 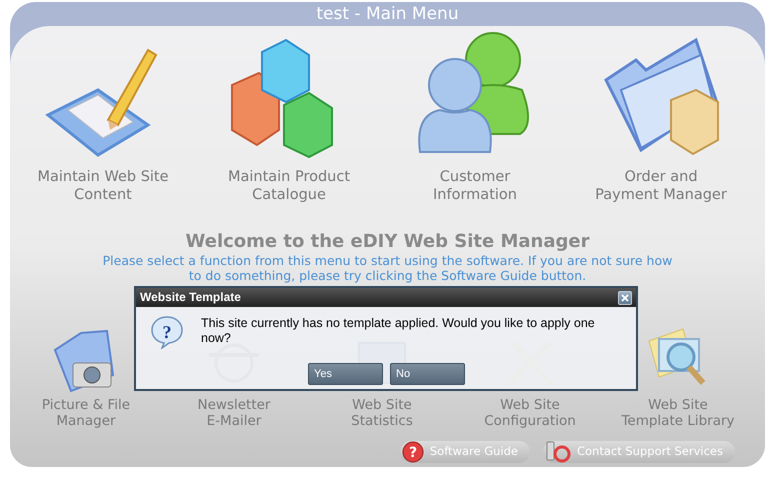 I want to click on dialog-message: This site currently has no template applied. Would you like to apply one now?, so click(x=398, y=331).